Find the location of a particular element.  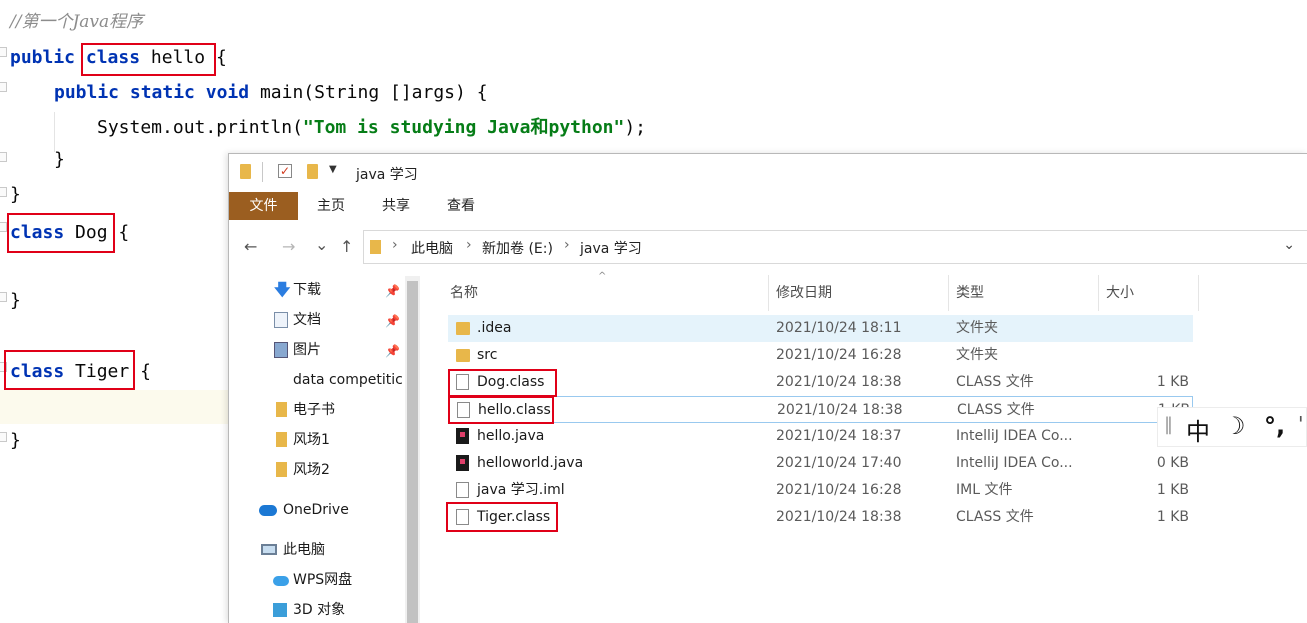

nav-item-wps-cloud: WPS网盘 is located at coordinates (312, 580).